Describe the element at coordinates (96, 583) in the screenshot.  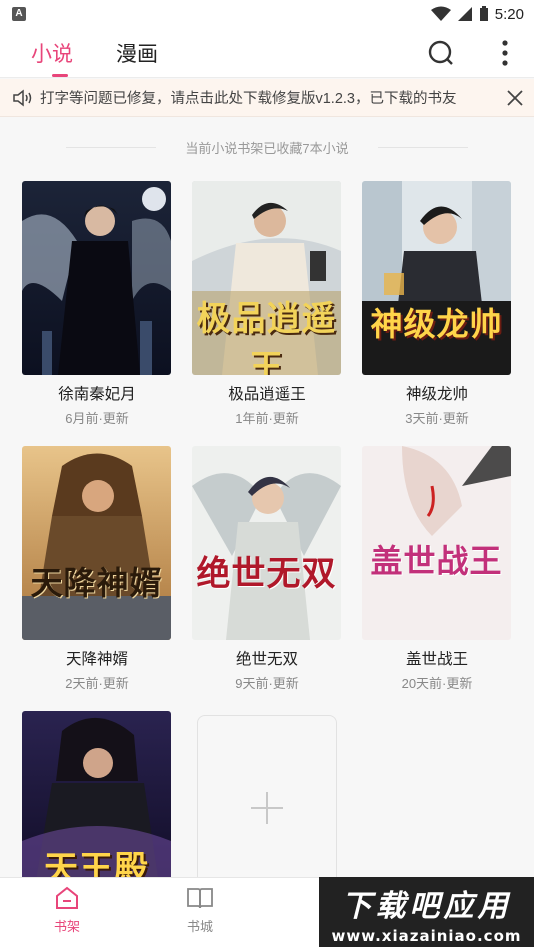
I see `cover-title-text: 天降神婿` at that location.